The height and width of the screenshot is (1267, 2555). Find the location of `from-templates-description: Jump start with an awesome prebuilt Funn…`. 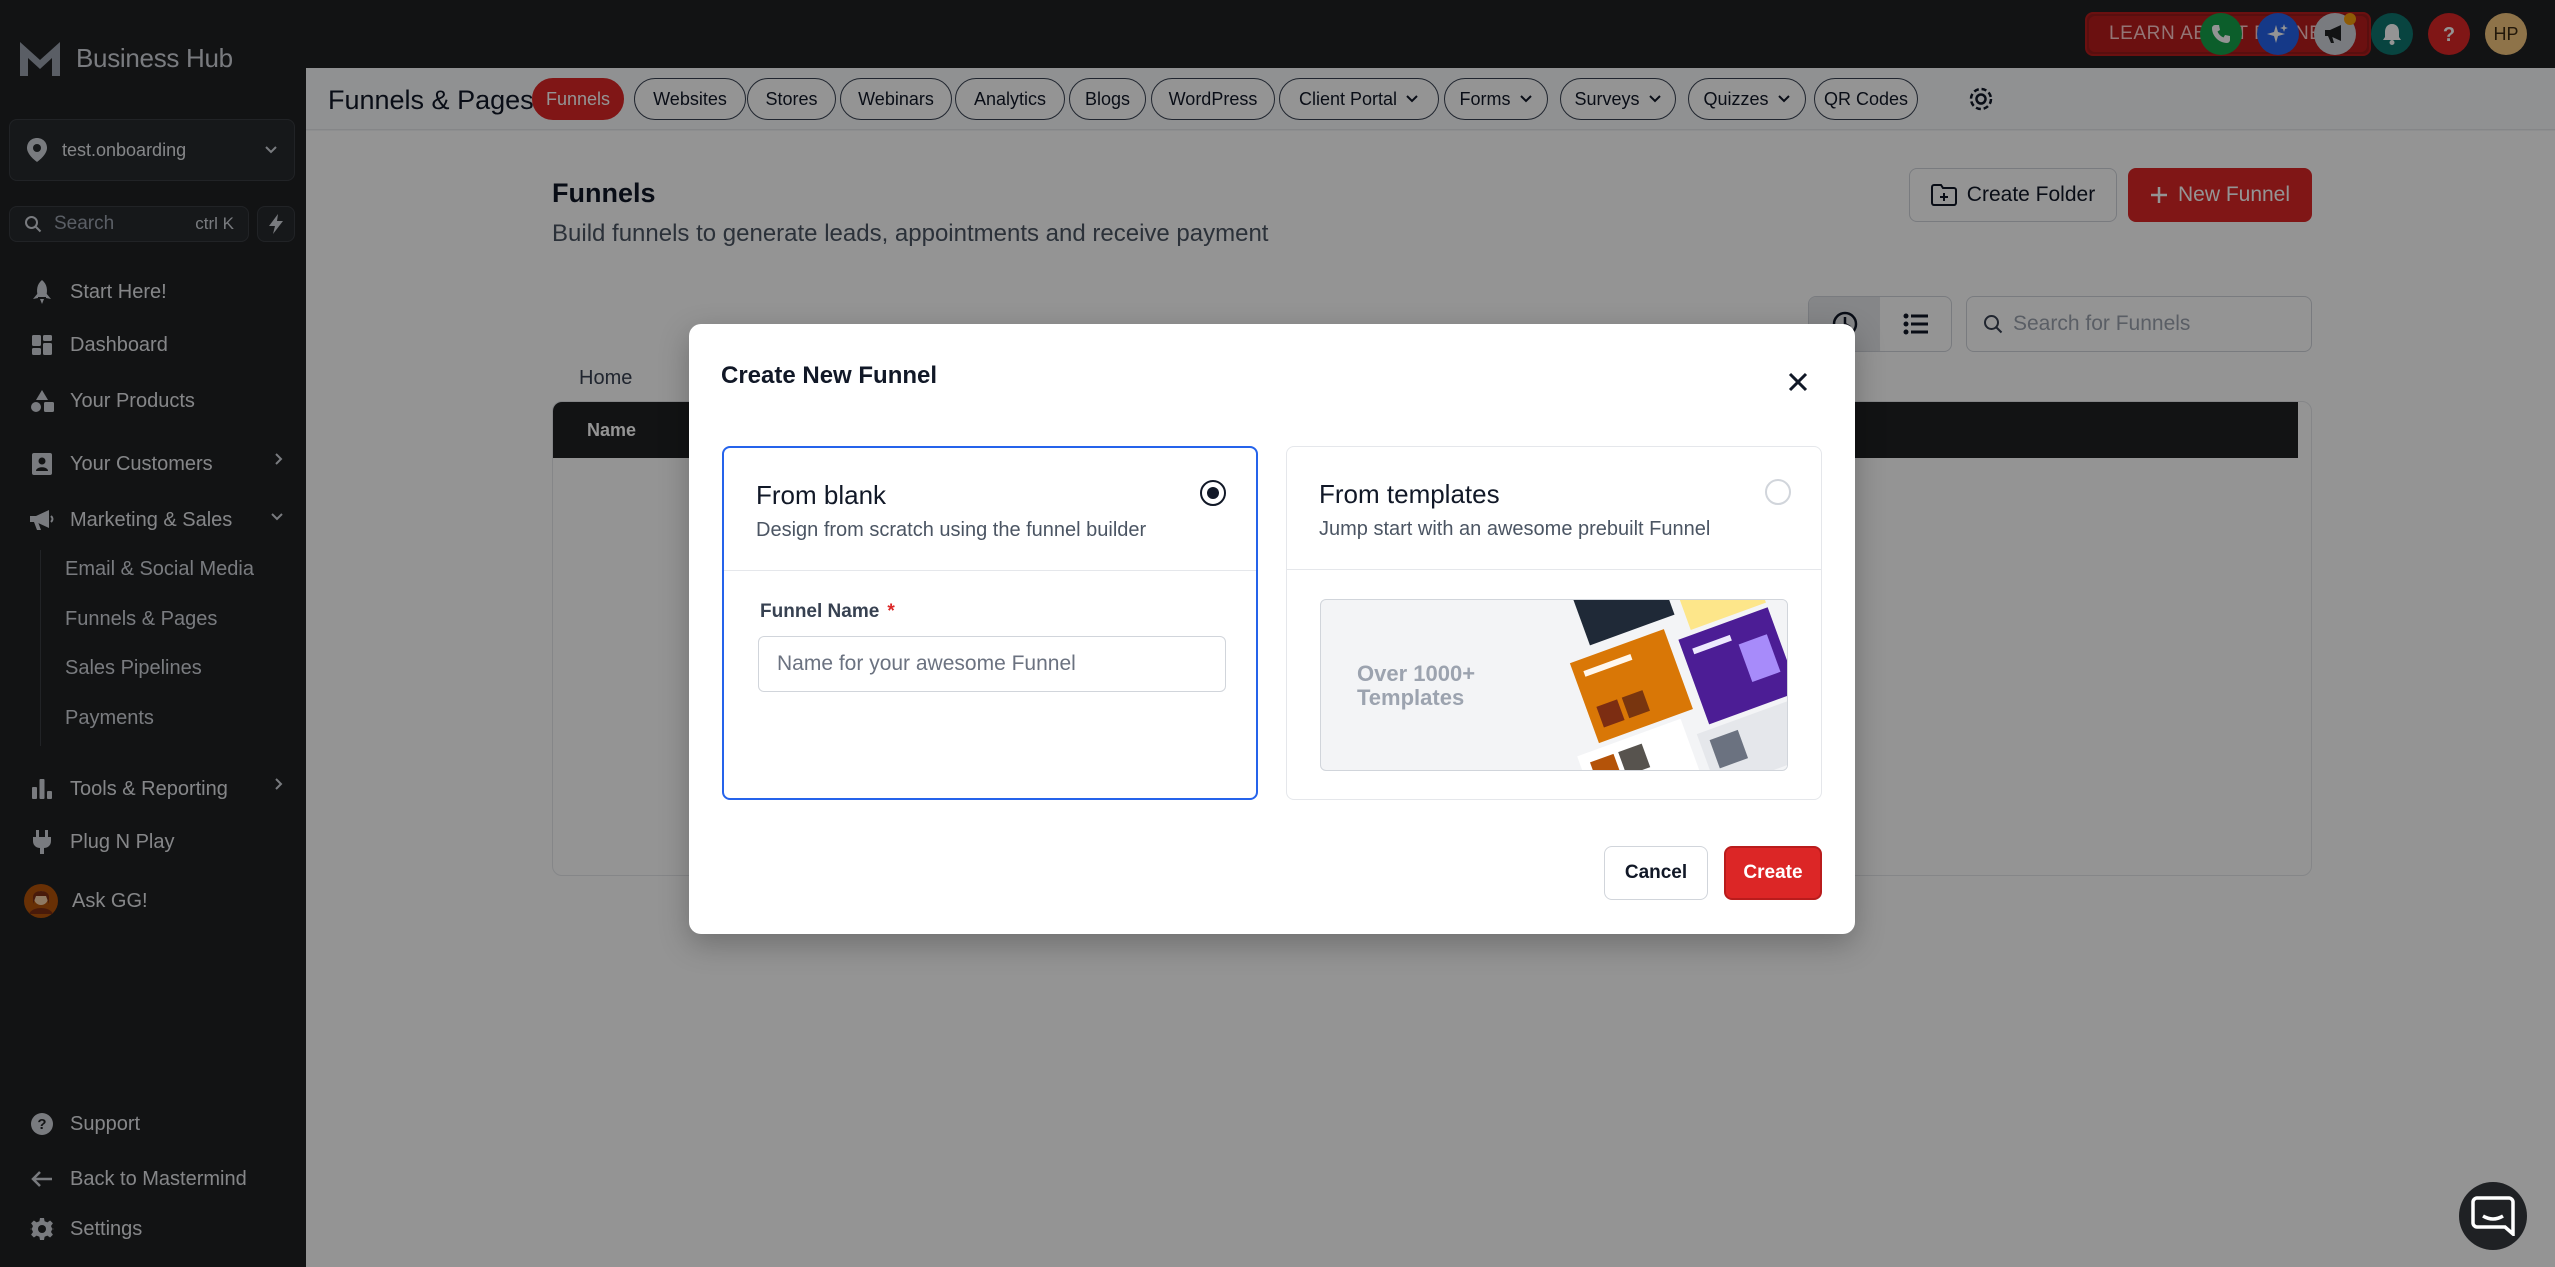

from-templates-description: Jump start with an awesome prebuilt Funn… is located at coordinates (1515, 529).